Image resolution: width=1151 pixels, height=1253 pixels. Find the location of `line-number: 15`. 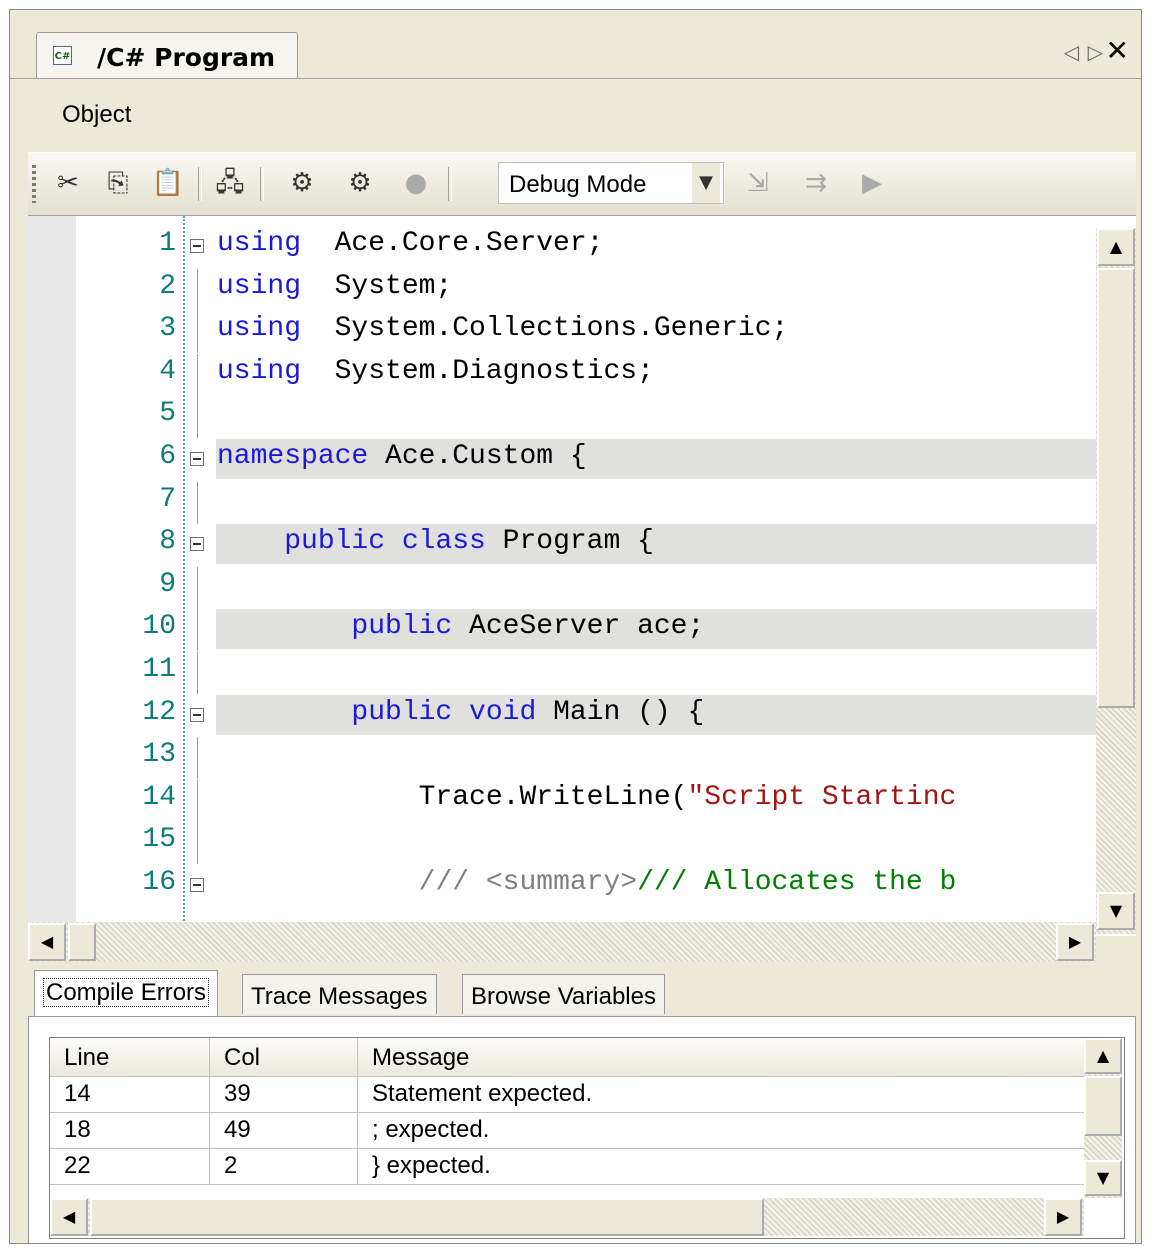

line-number: 15 is located at coordinates (159, 840).